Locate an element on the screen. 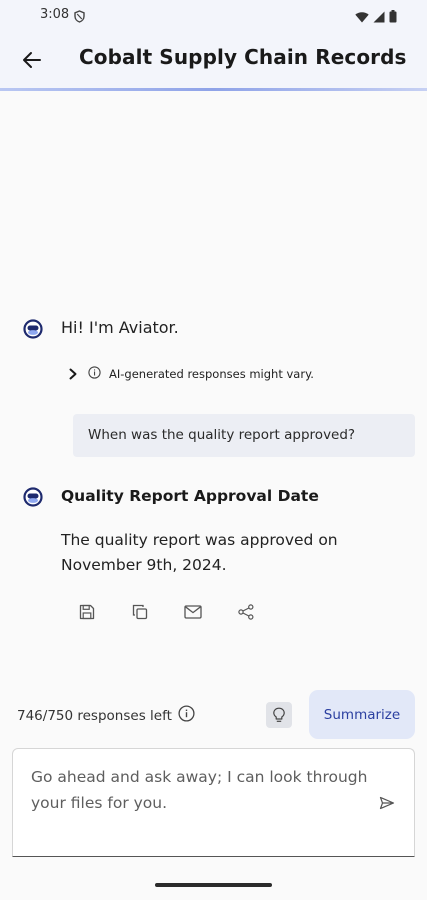 This screenshot has height=900, width=427. mail-icon is located at coordinates (193, 612).